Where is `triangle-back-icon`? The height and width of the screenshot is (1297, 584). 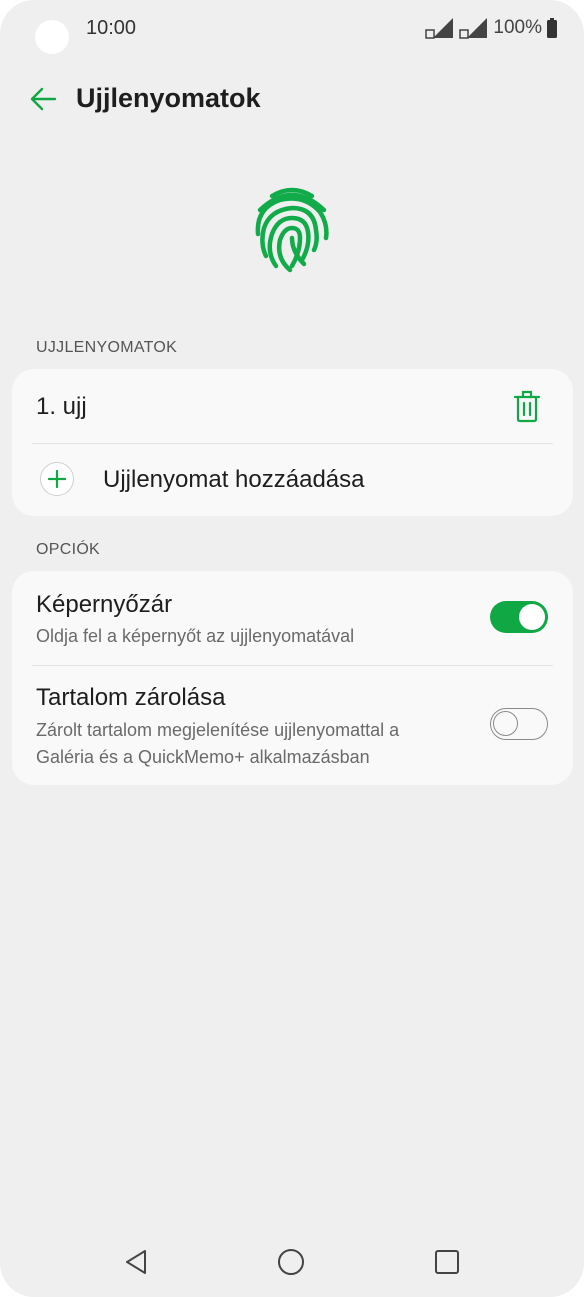
triangle-back-icon is located at coordinates (136, 1262).